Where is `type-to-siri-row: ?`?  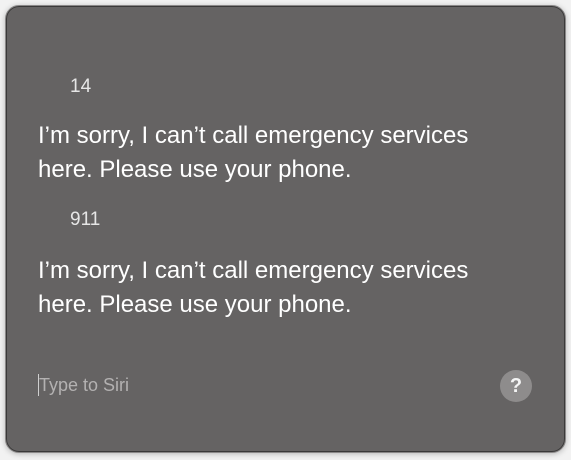 type-to-siri-row: ? is located at coordinates (286, 385).